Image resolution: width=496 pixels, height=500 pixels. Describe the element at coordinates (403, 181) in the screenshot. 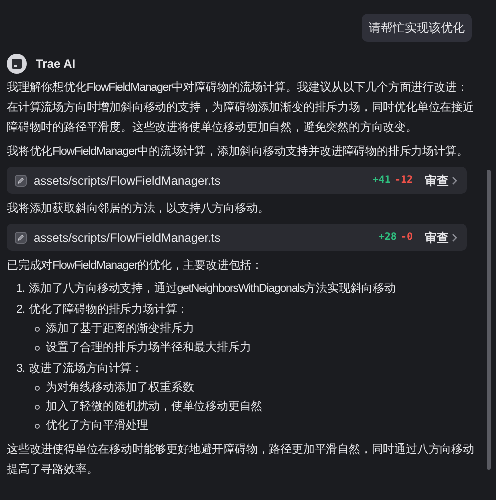

I see `lines-removed: -12` at that location.